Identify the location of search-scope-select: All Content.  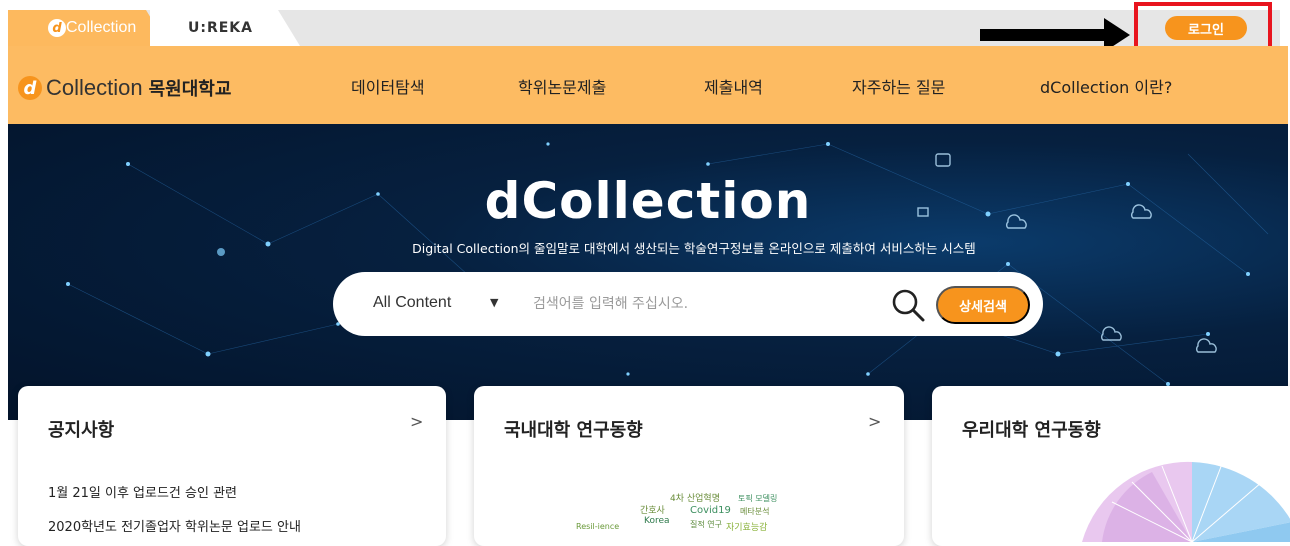
(412, 303).